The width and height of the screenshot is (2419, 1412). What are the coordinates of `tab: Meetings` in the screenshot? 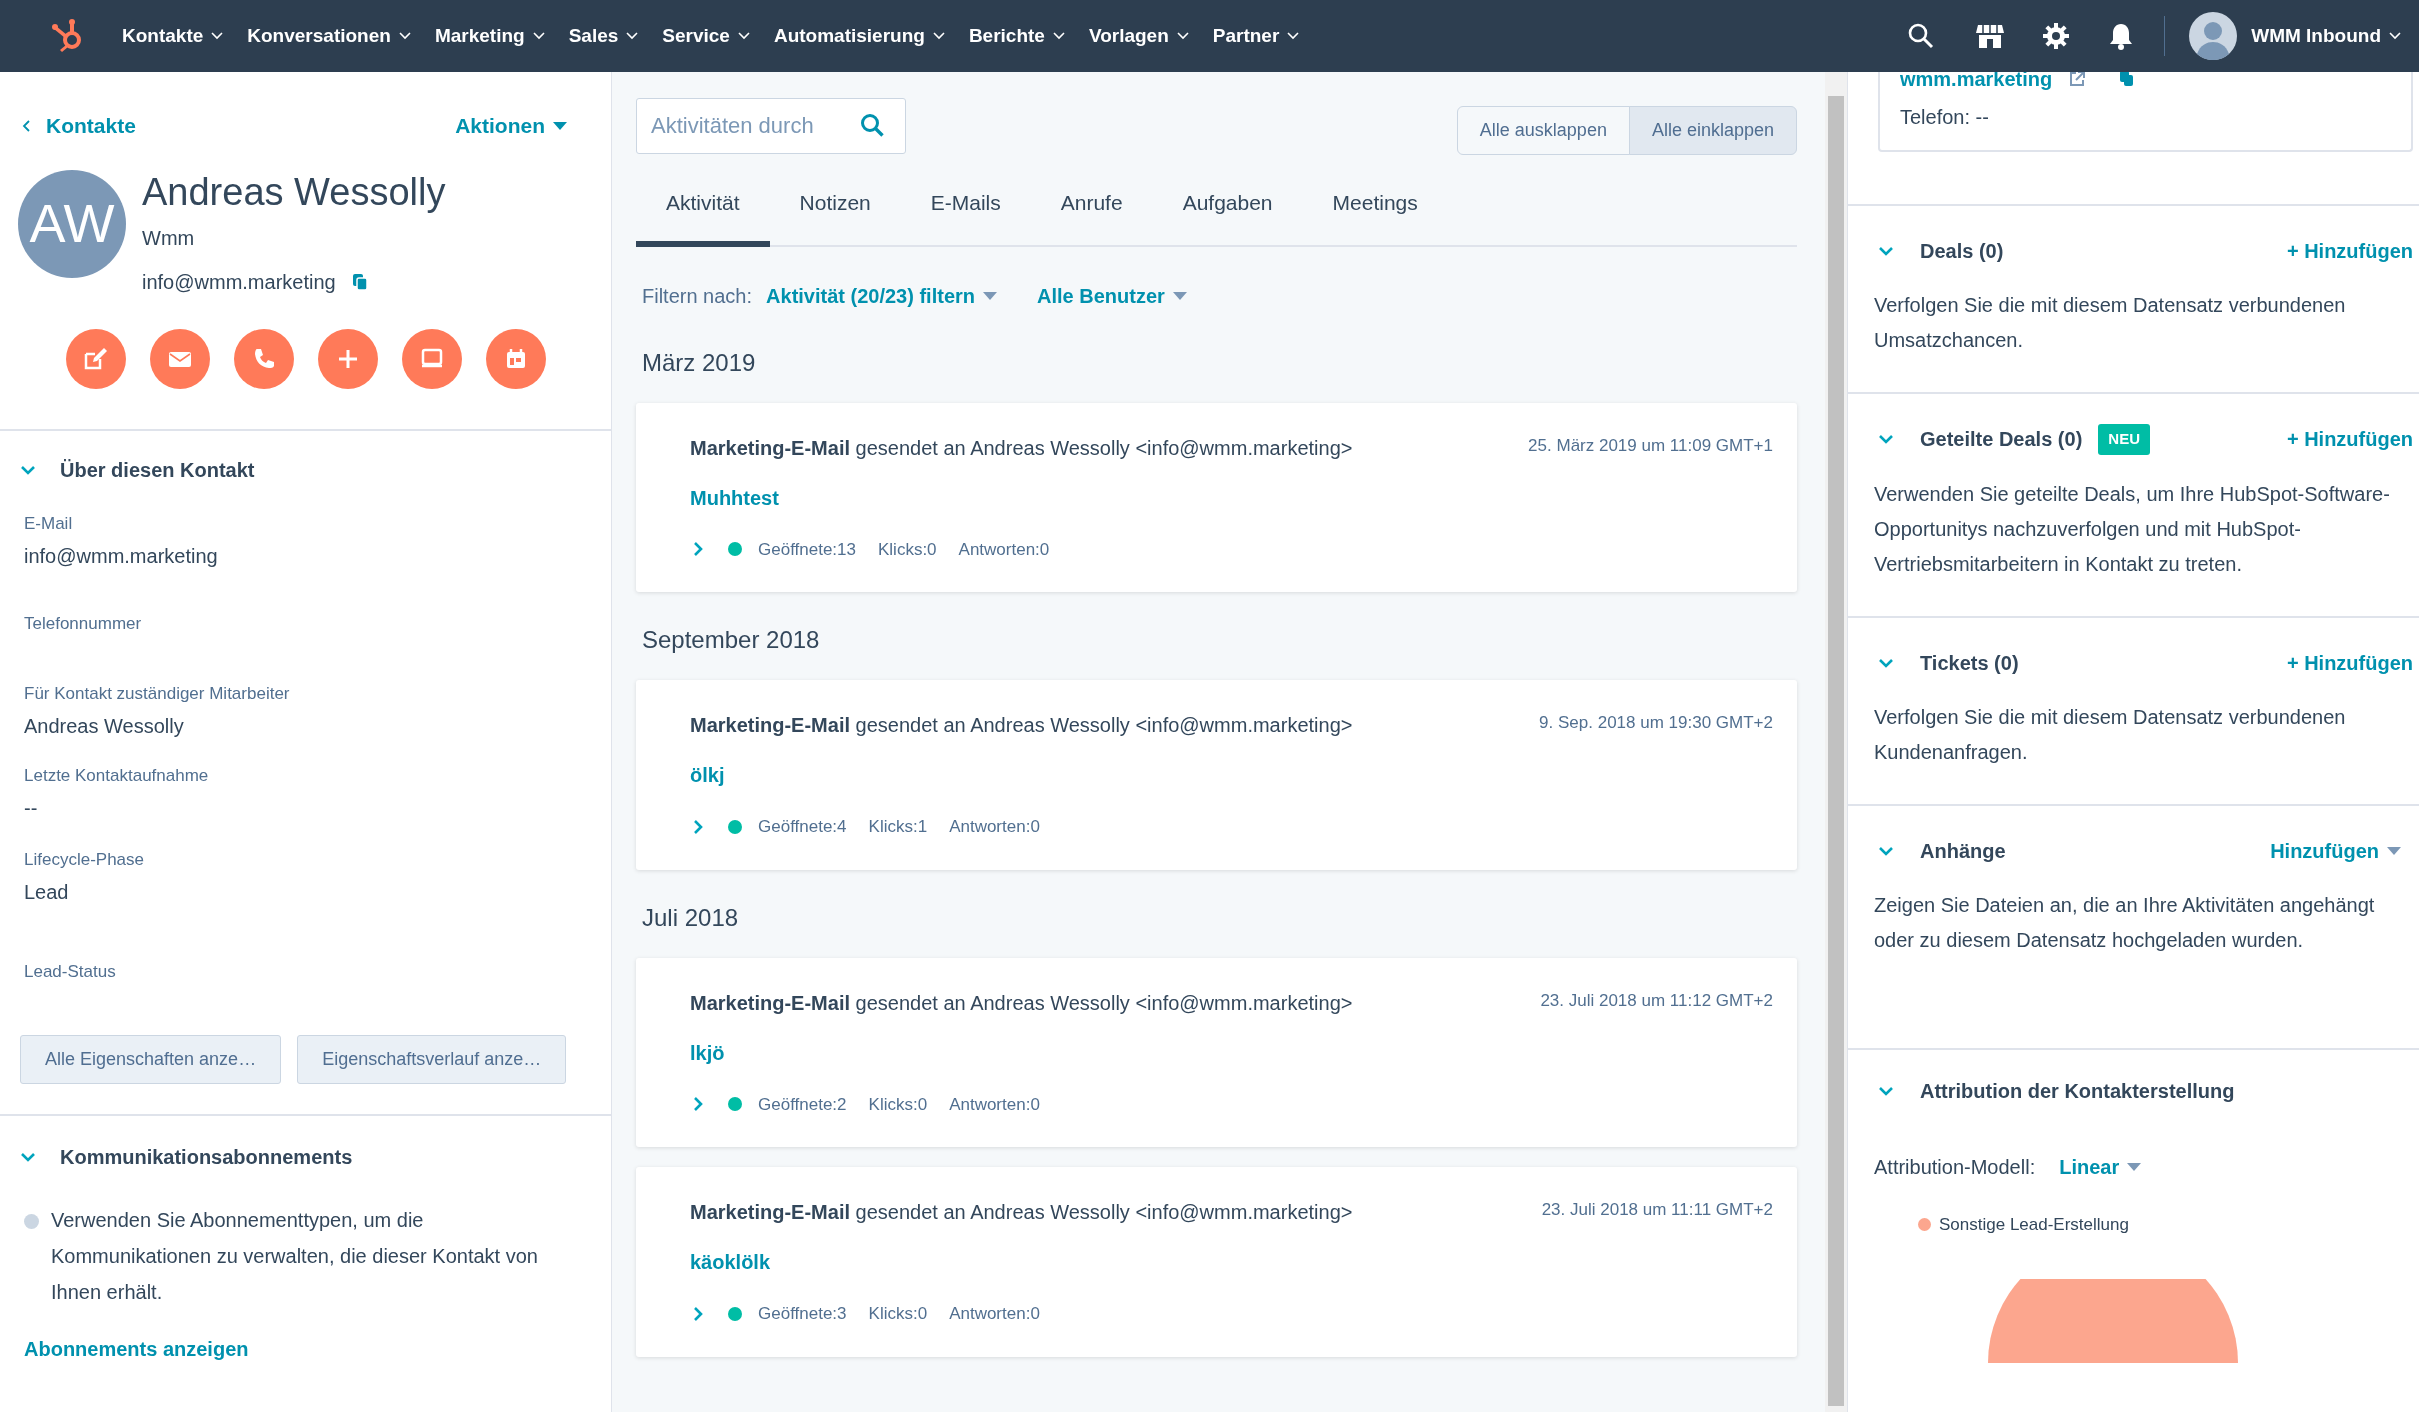 It's located at (1375, 208).